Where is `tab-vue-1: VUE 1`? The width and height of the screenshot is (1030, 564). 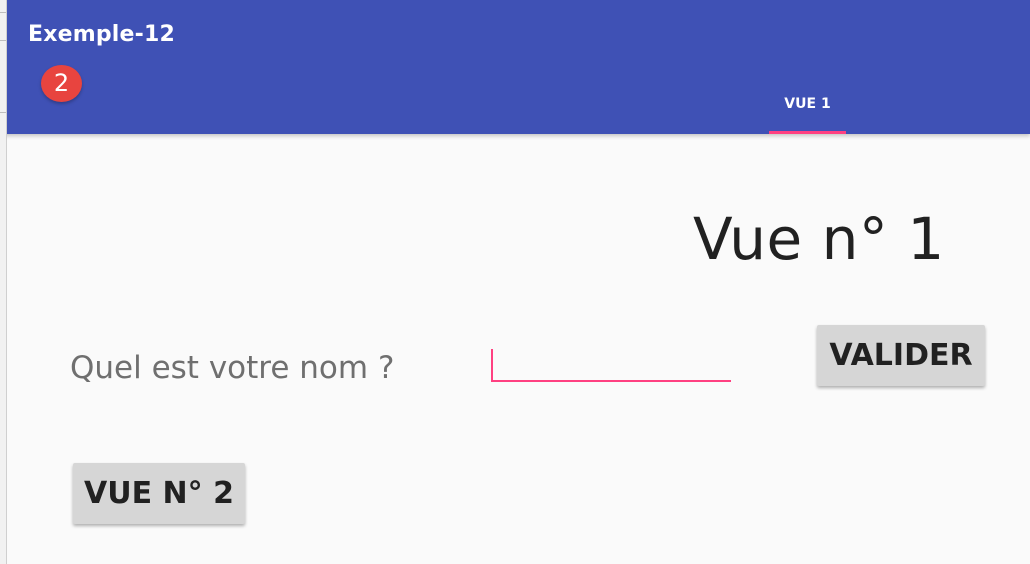
tab-vue-1: VUE 1 is located at coordinates (807, 109).